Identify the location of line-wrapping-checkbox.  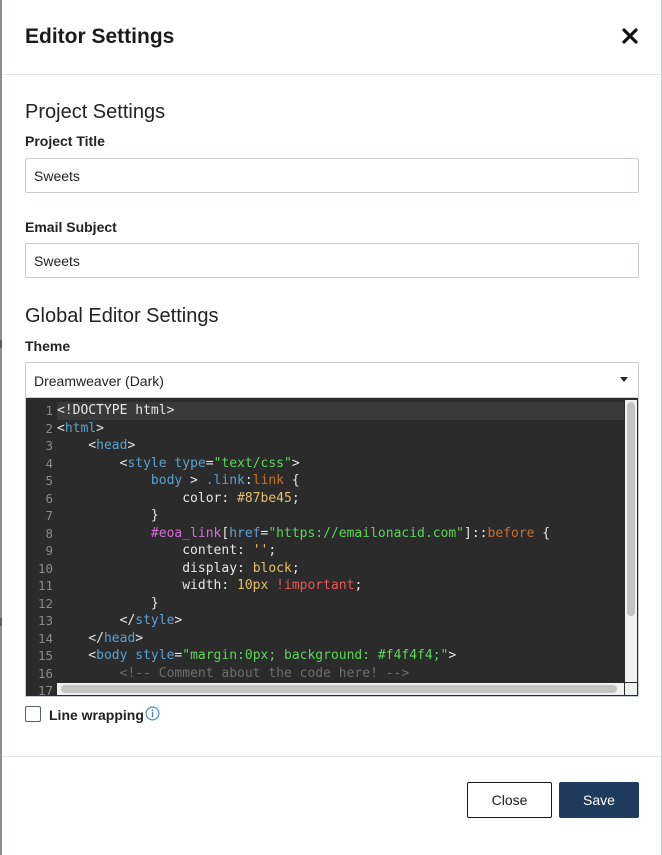
(33, 714).